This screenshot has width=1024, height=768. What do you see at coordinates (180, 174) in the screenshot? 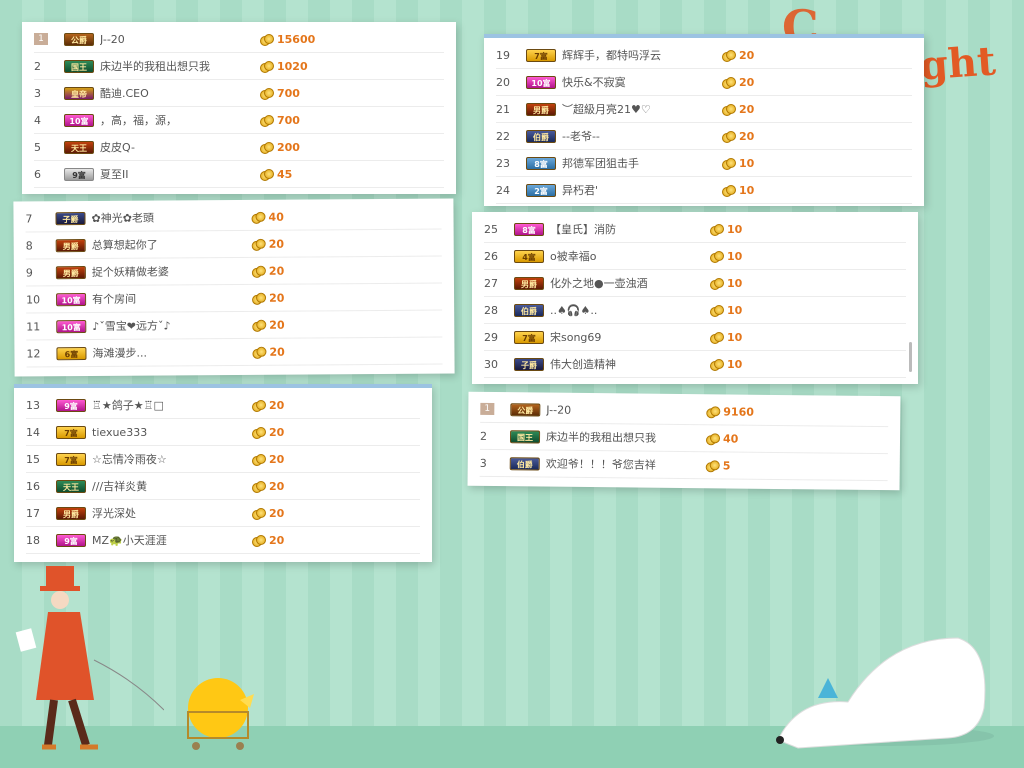
I see `user-name: 夏至II` at bounding box center [180, 174].